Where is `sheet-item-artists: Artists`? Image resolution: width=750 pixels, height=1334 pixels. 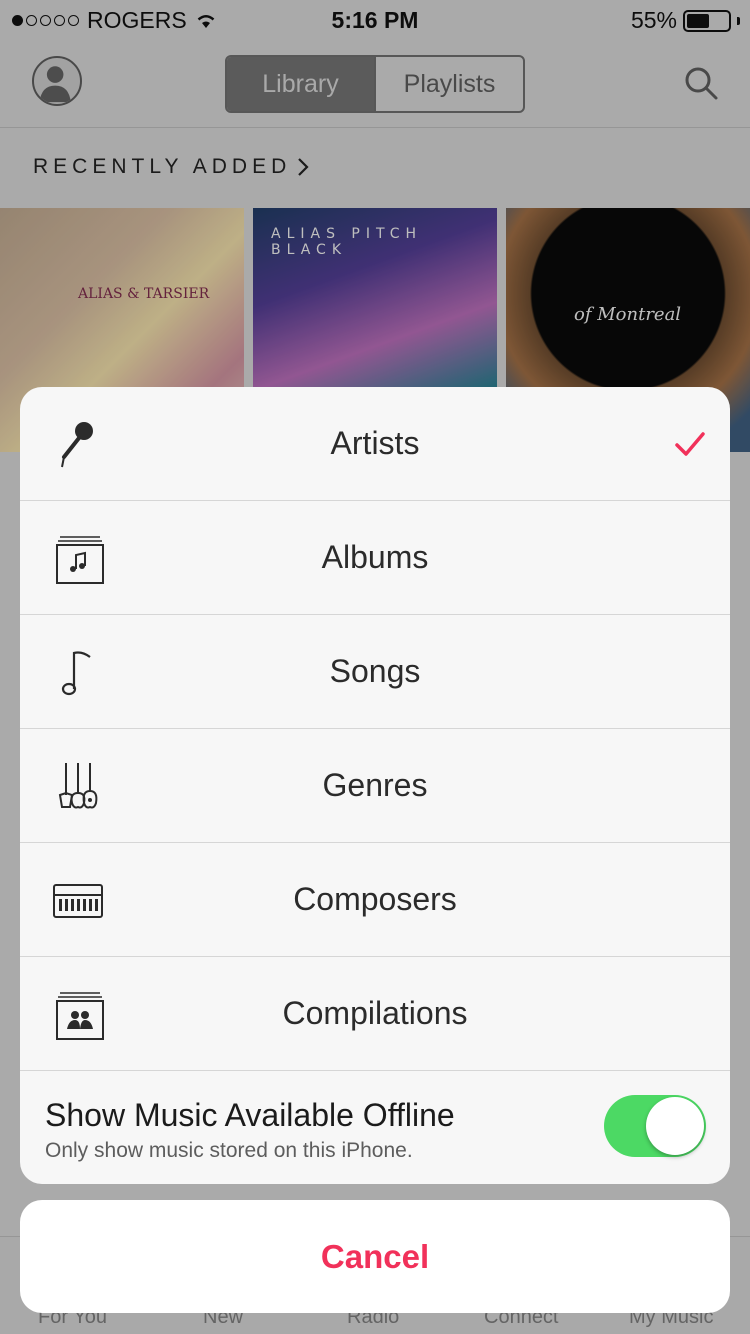 sheet-item-artists: Artists is located at coordinates (375, 444).